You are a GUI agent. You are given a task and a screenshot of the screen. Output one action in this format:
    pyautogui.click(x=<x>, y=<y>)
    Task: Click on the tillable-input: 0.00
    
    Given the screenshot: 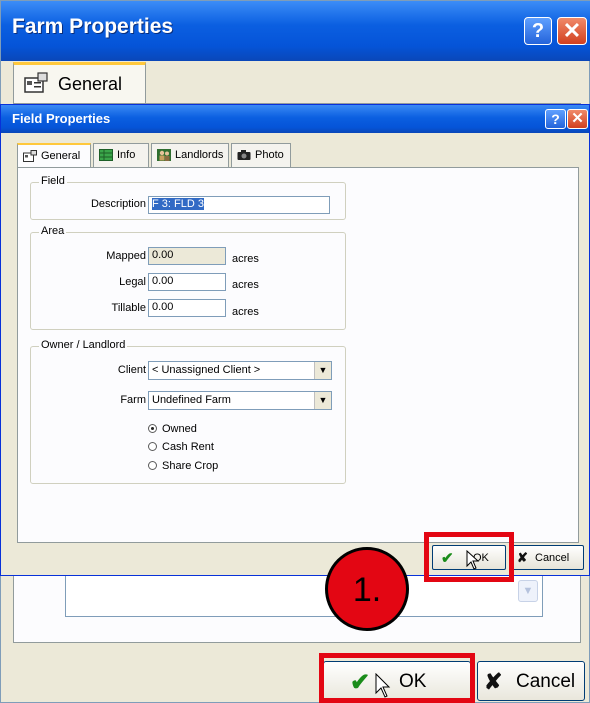 What is the action you would take?
    pyautogui.click(x=187, y=308)
    